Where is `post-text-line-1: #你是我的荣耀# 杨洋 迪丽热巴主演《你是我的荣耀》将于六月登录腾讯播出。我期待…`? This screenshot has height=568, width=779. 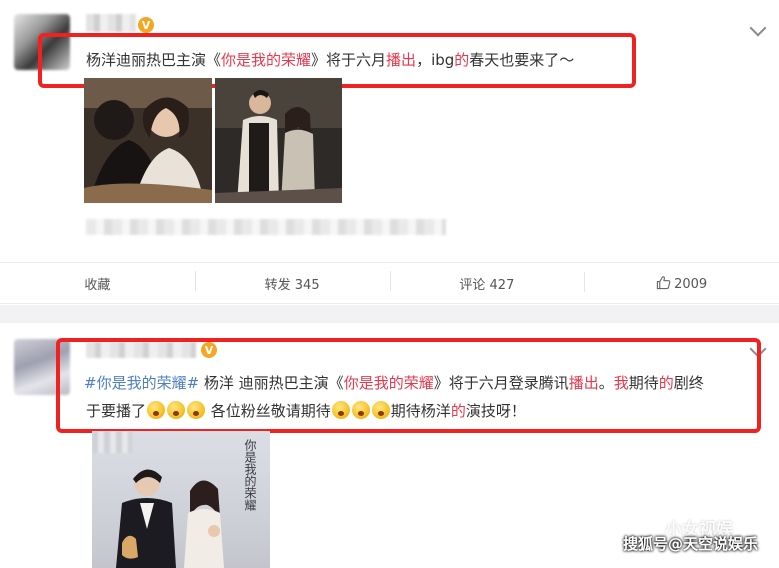
post-text-line-1: #你是我的荣耀# 杨洋 迪丽热巴主演《你是我的荣耀》将于六月登录腾讯播出。我期待… is located at coordinates (394, 382).